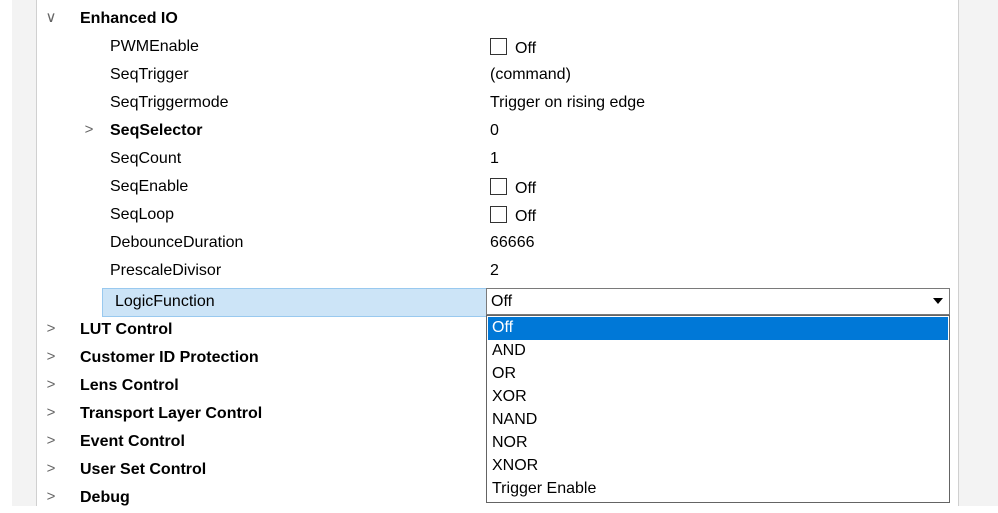 Image resolution: width=998 pixels, height=513 pixels. What do you see at coordinates (143, 469) in the screenshot?
I see `category-label: User Set Control` at bounding box center [143, 469].